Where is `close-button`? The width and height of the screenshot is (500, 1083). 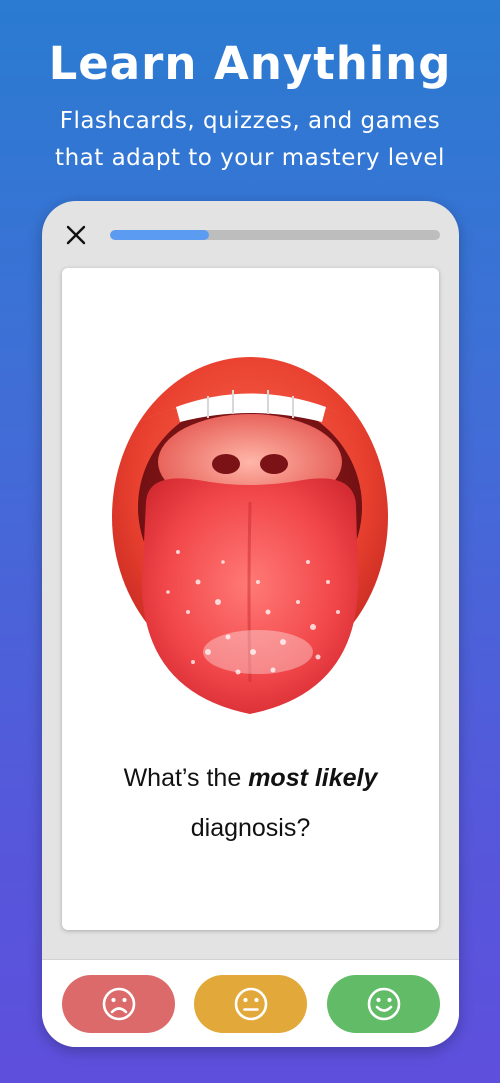
close-button is located at coordinates (76, 235).